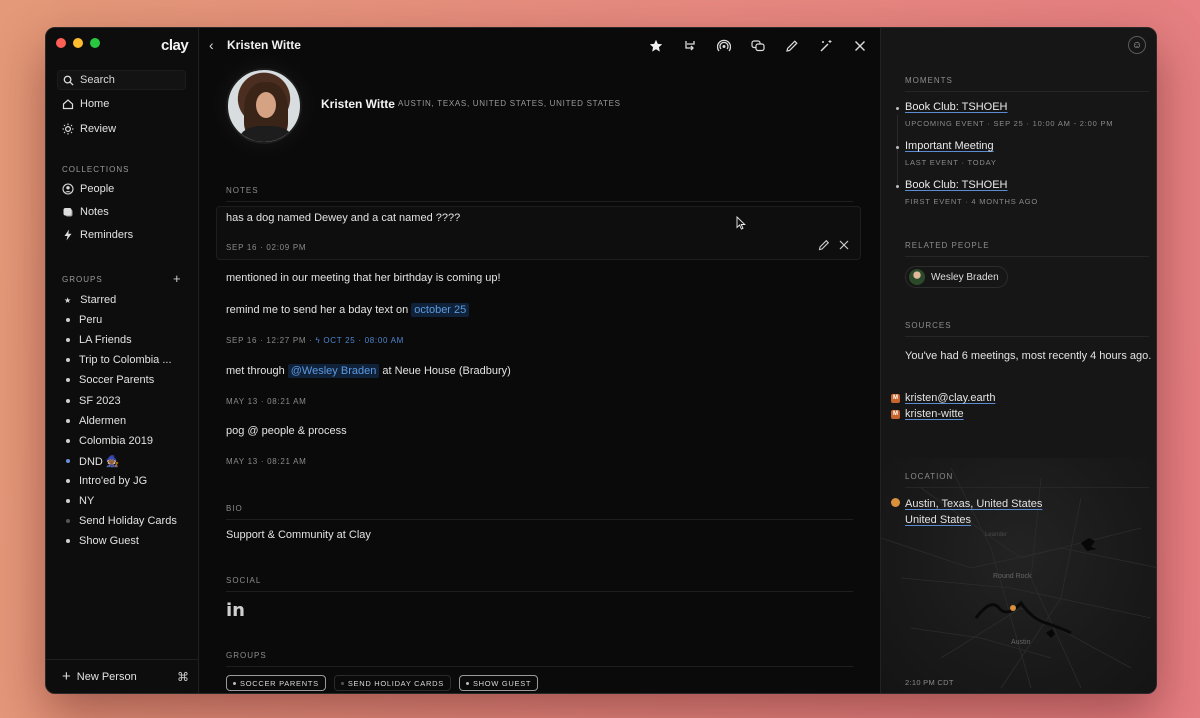  I want to click on group-item-label: Starred, so click(98, 300).